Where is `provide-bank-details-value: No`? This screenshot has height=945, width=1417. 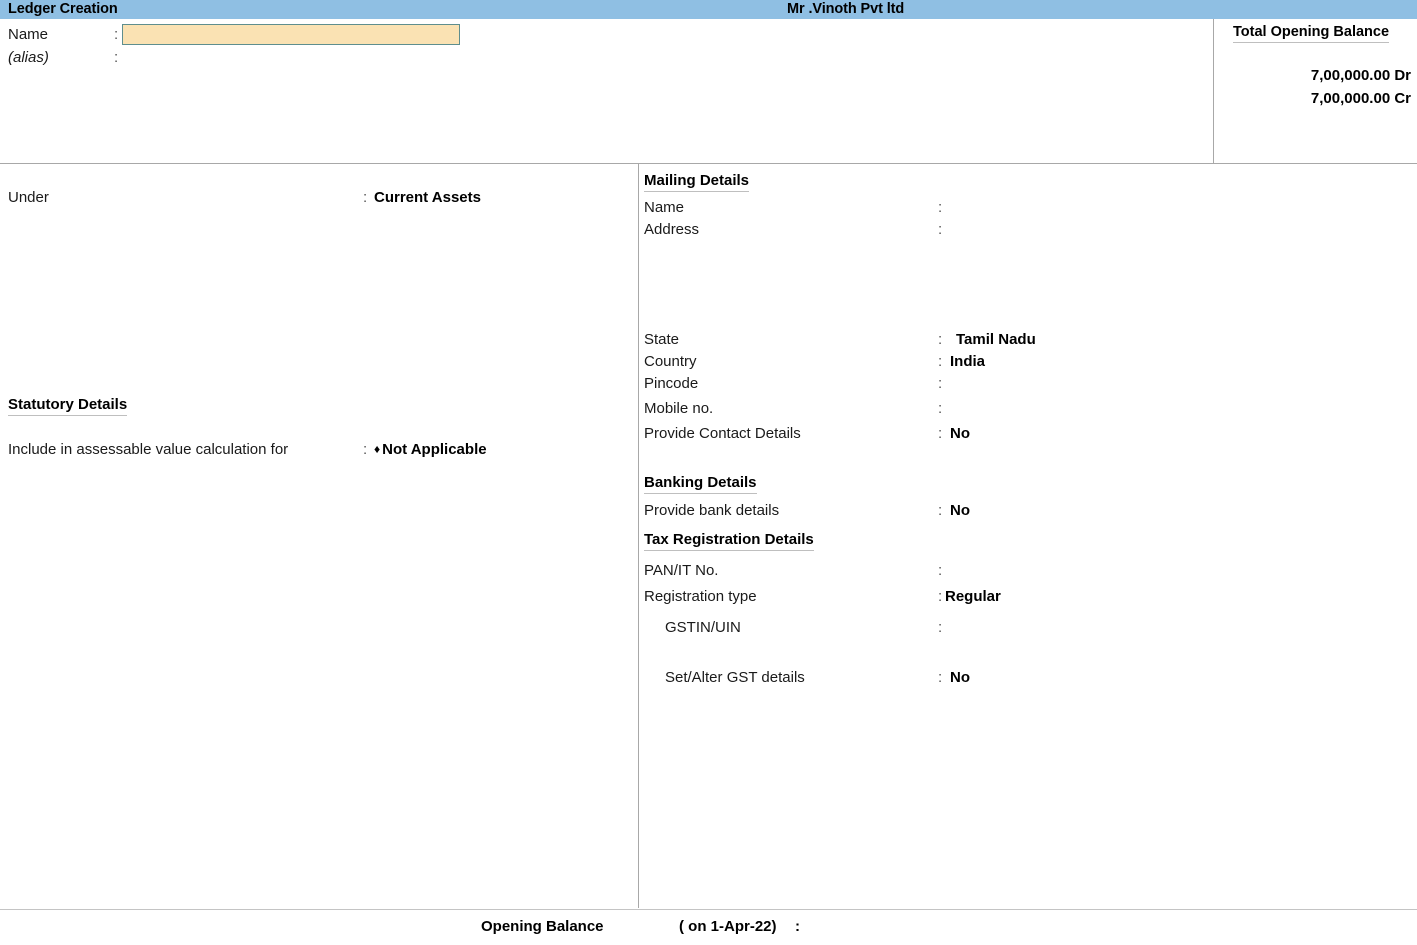
provide-bank-details-value: No is located at coordinates (960, 510).